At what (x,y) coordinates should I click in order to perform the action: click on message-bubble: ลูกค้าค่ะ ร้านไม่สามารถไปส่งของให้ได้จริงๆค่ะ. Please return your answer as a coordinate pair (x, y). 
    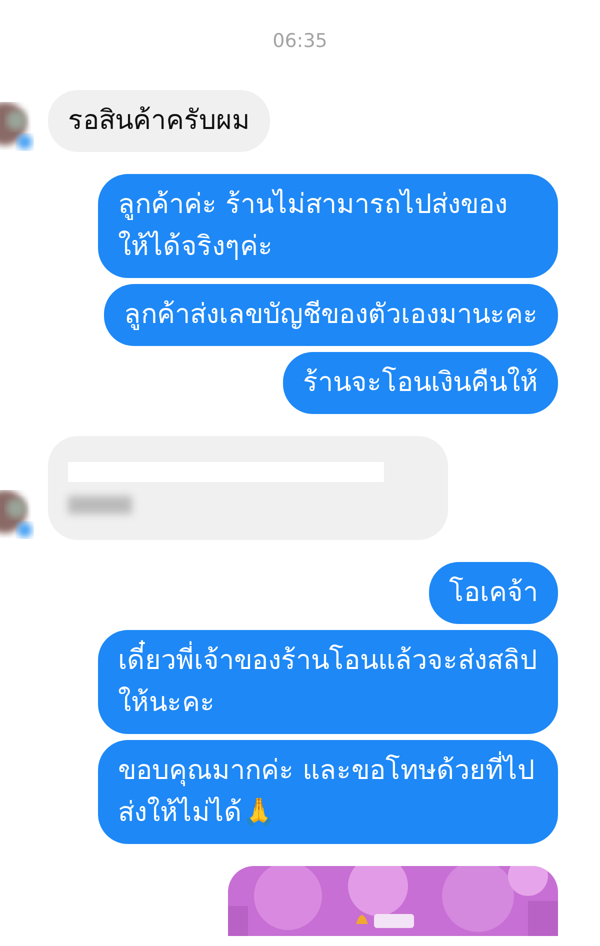
    Looking at the image, I should click on (328, 226).